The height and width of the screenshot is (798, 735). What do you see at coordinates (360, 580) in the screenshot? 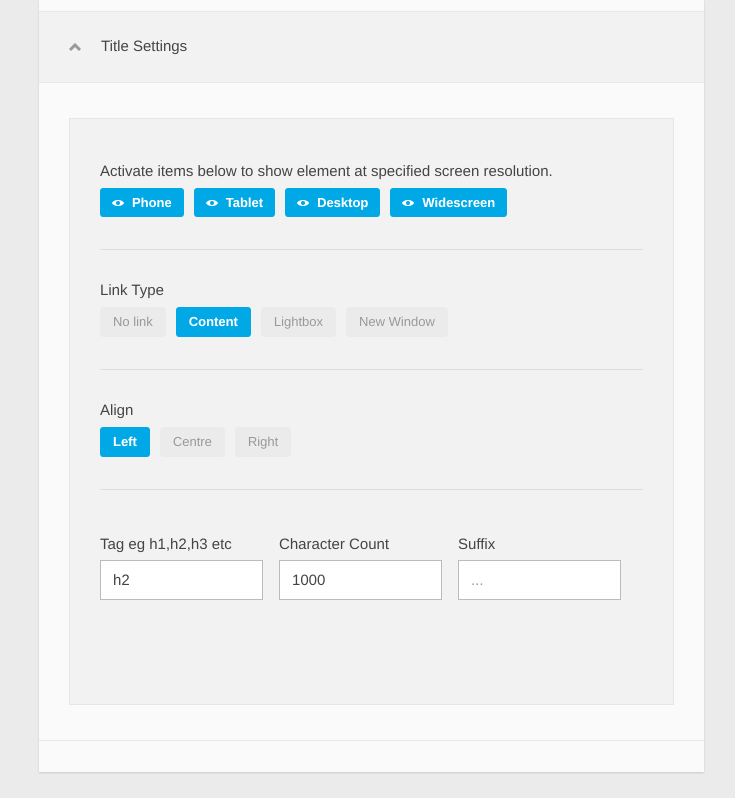
I see `text-field: 1000` at bounding box center [360, 580].